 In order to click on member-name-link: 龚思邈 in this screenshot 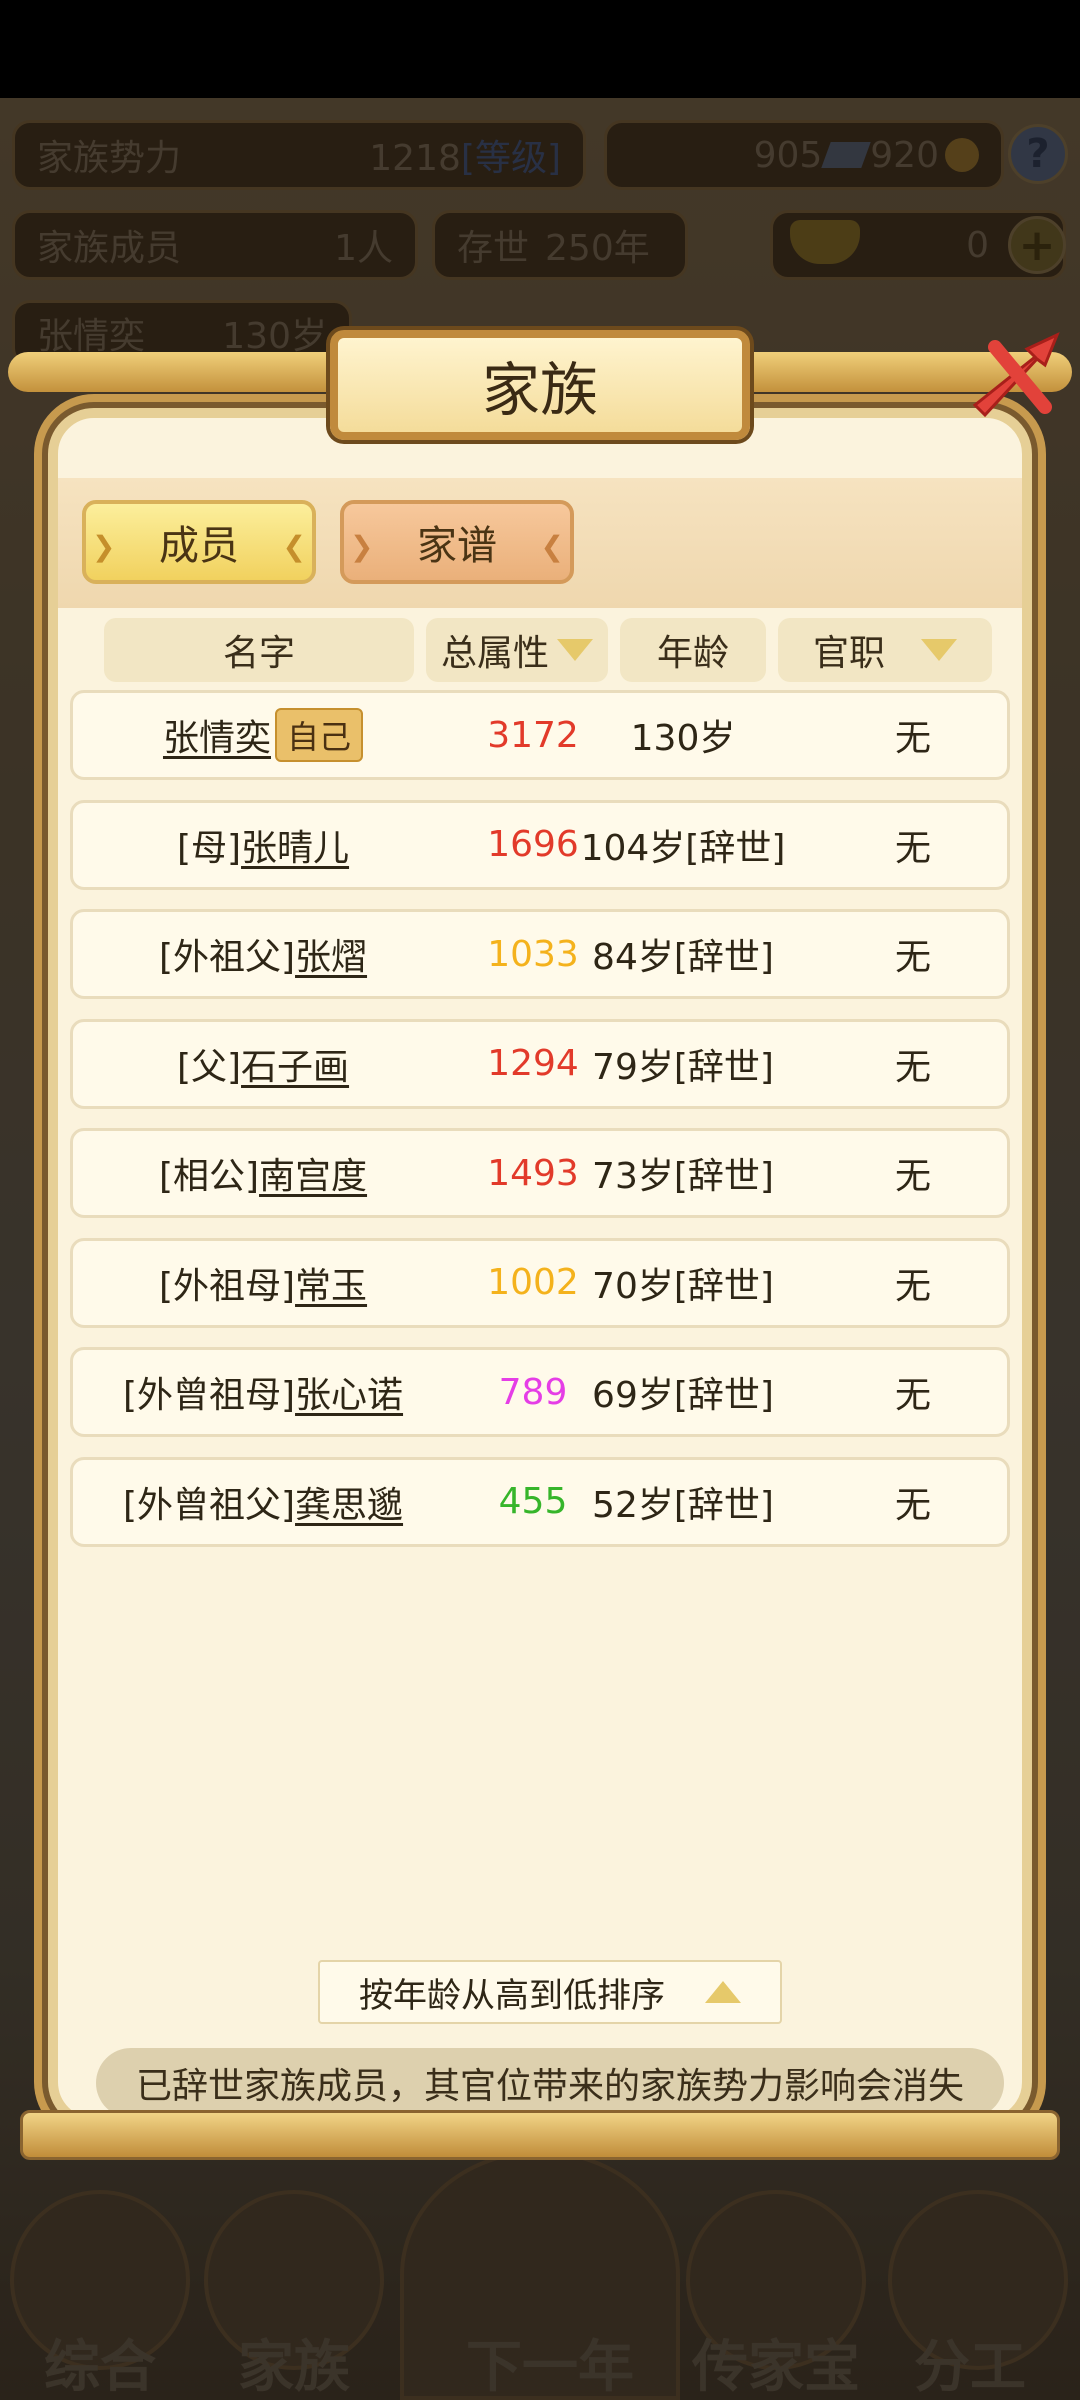, I will do `click(349, 1502)`.